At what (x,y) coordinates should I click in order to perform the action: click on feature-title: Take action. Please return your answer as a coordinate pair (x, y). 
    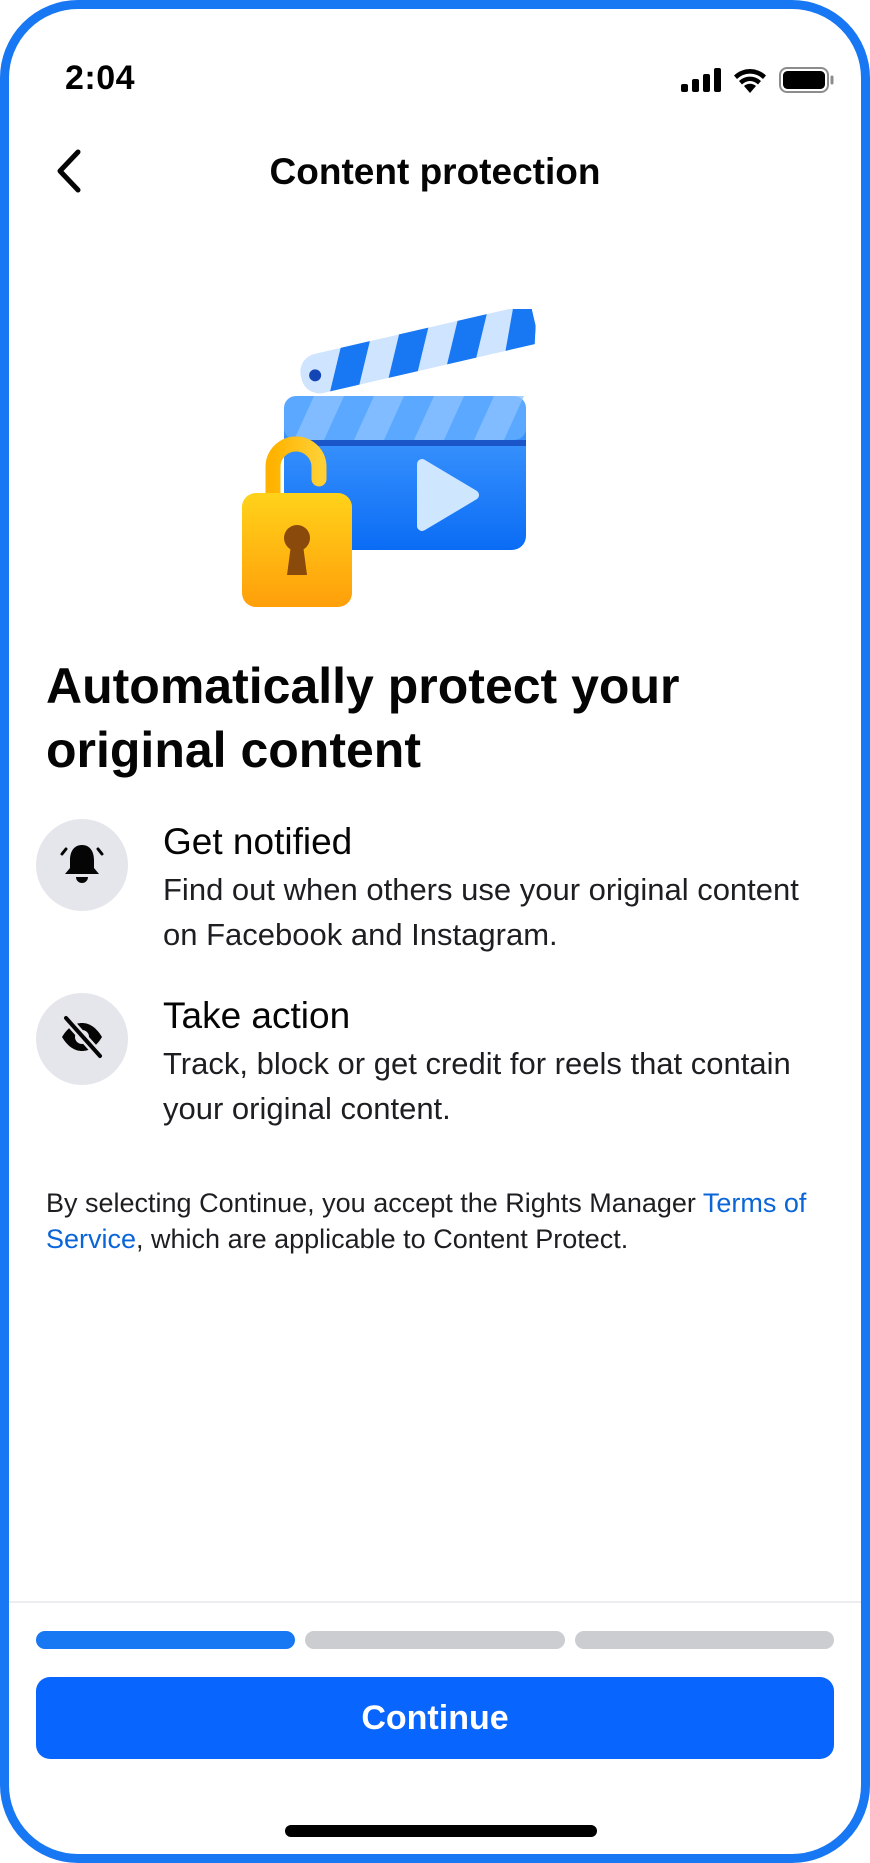
    Looking at the image, I should click on (257, 1015).